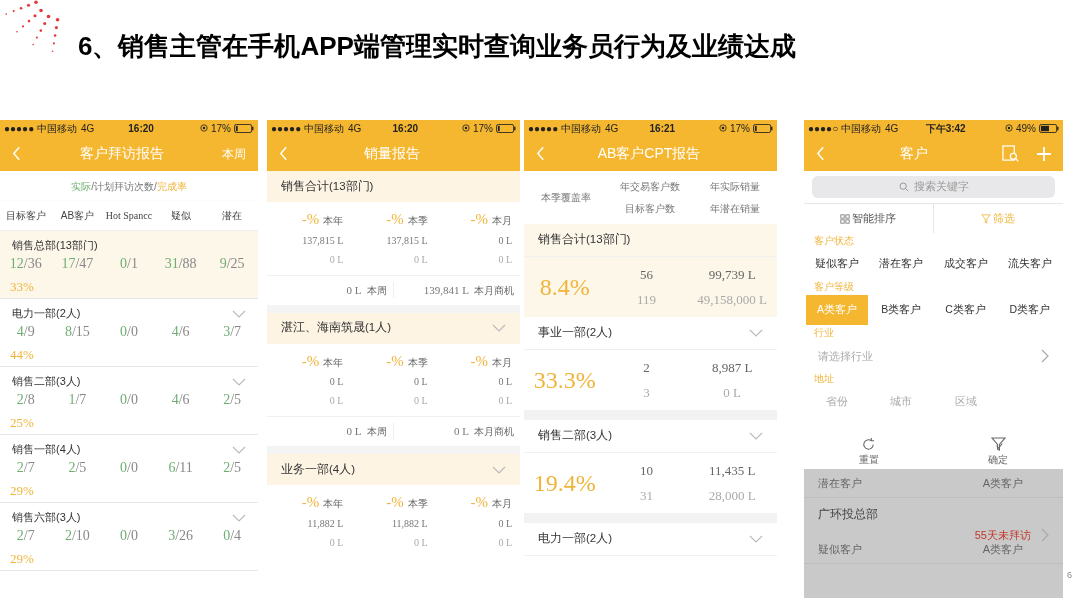  Describe the element at coordinates (564, 483) in the screenshot. I see `coverage-rate: 19.4%` at that location.